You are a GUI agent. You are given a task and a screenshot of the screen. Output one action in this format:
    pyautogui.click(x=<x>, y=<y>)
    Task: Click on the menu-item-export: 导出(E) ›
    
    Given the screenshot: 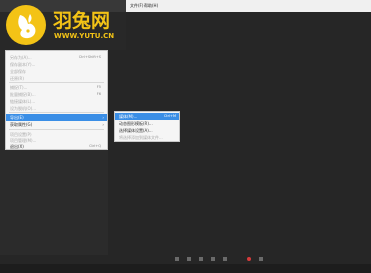 What is the action you would take?
    pyautogui.click(x=56, y=117)
    